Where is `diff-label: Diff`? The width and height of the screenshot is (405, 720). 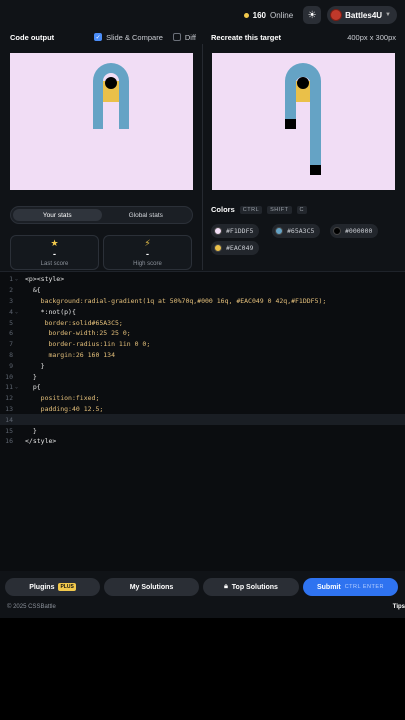
diff-label: Diff is located at coordinates (190, 37).